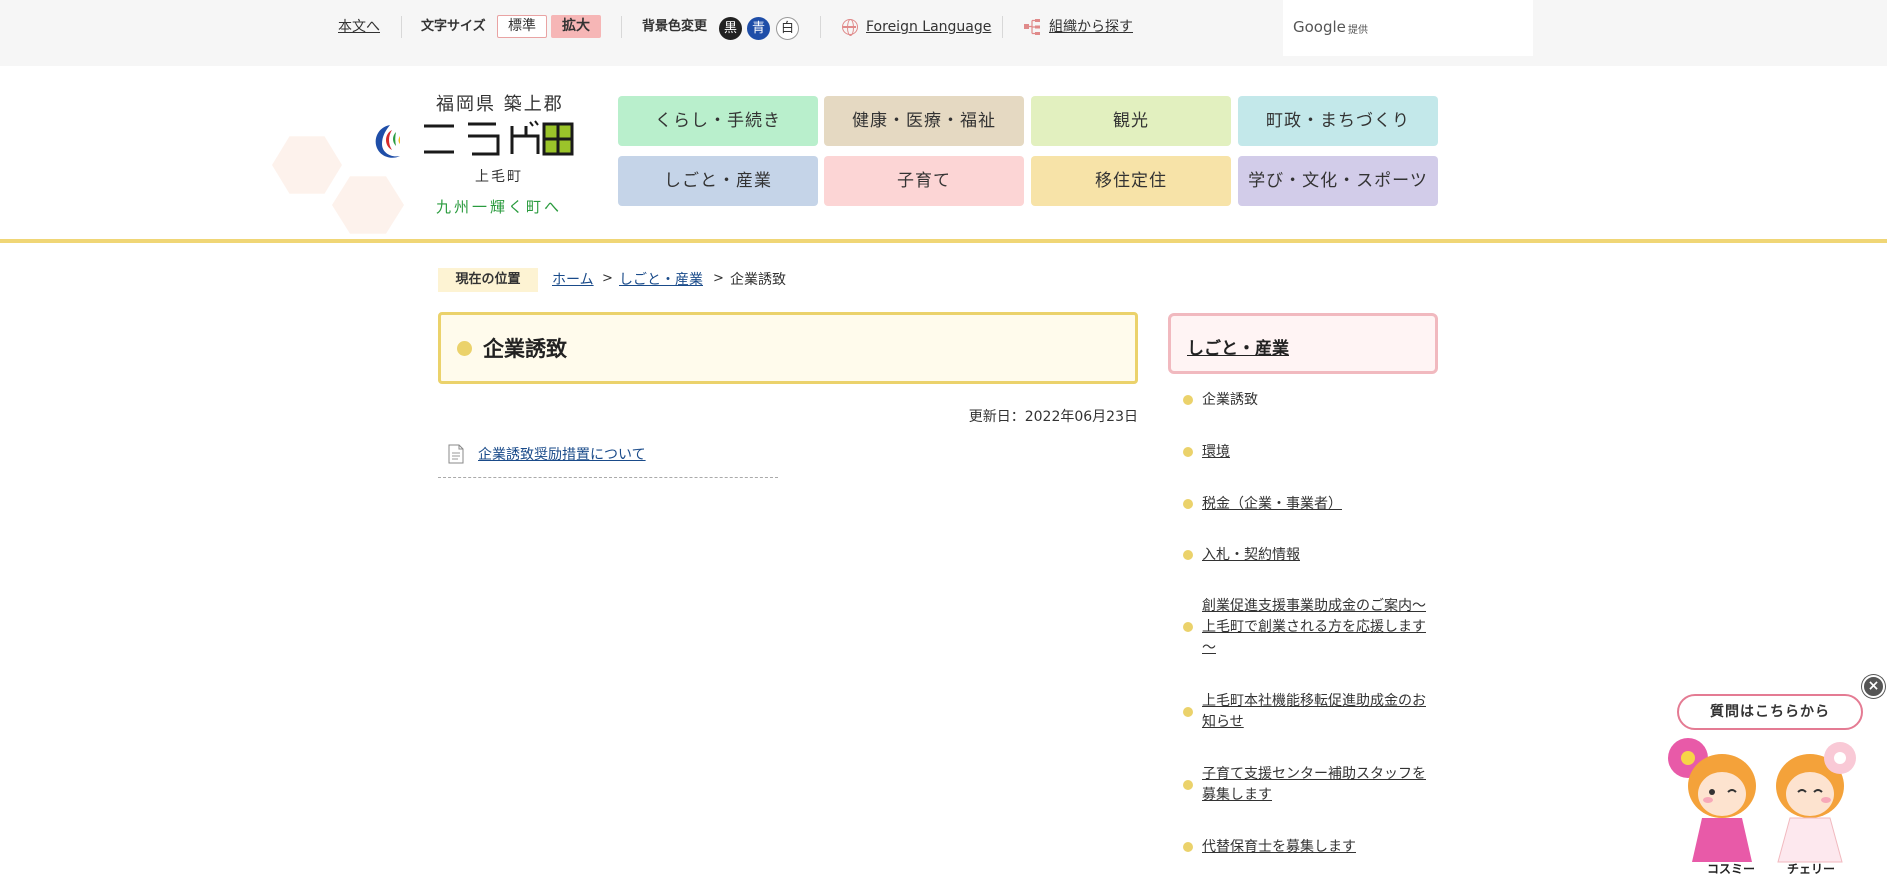 Image resolution: width=1887 pixels, height=892 pixels. Describe the element at coordinates (1314, 555) in the screenshot. I see `side-nav-item-link: 入札・契約情報` at that location.